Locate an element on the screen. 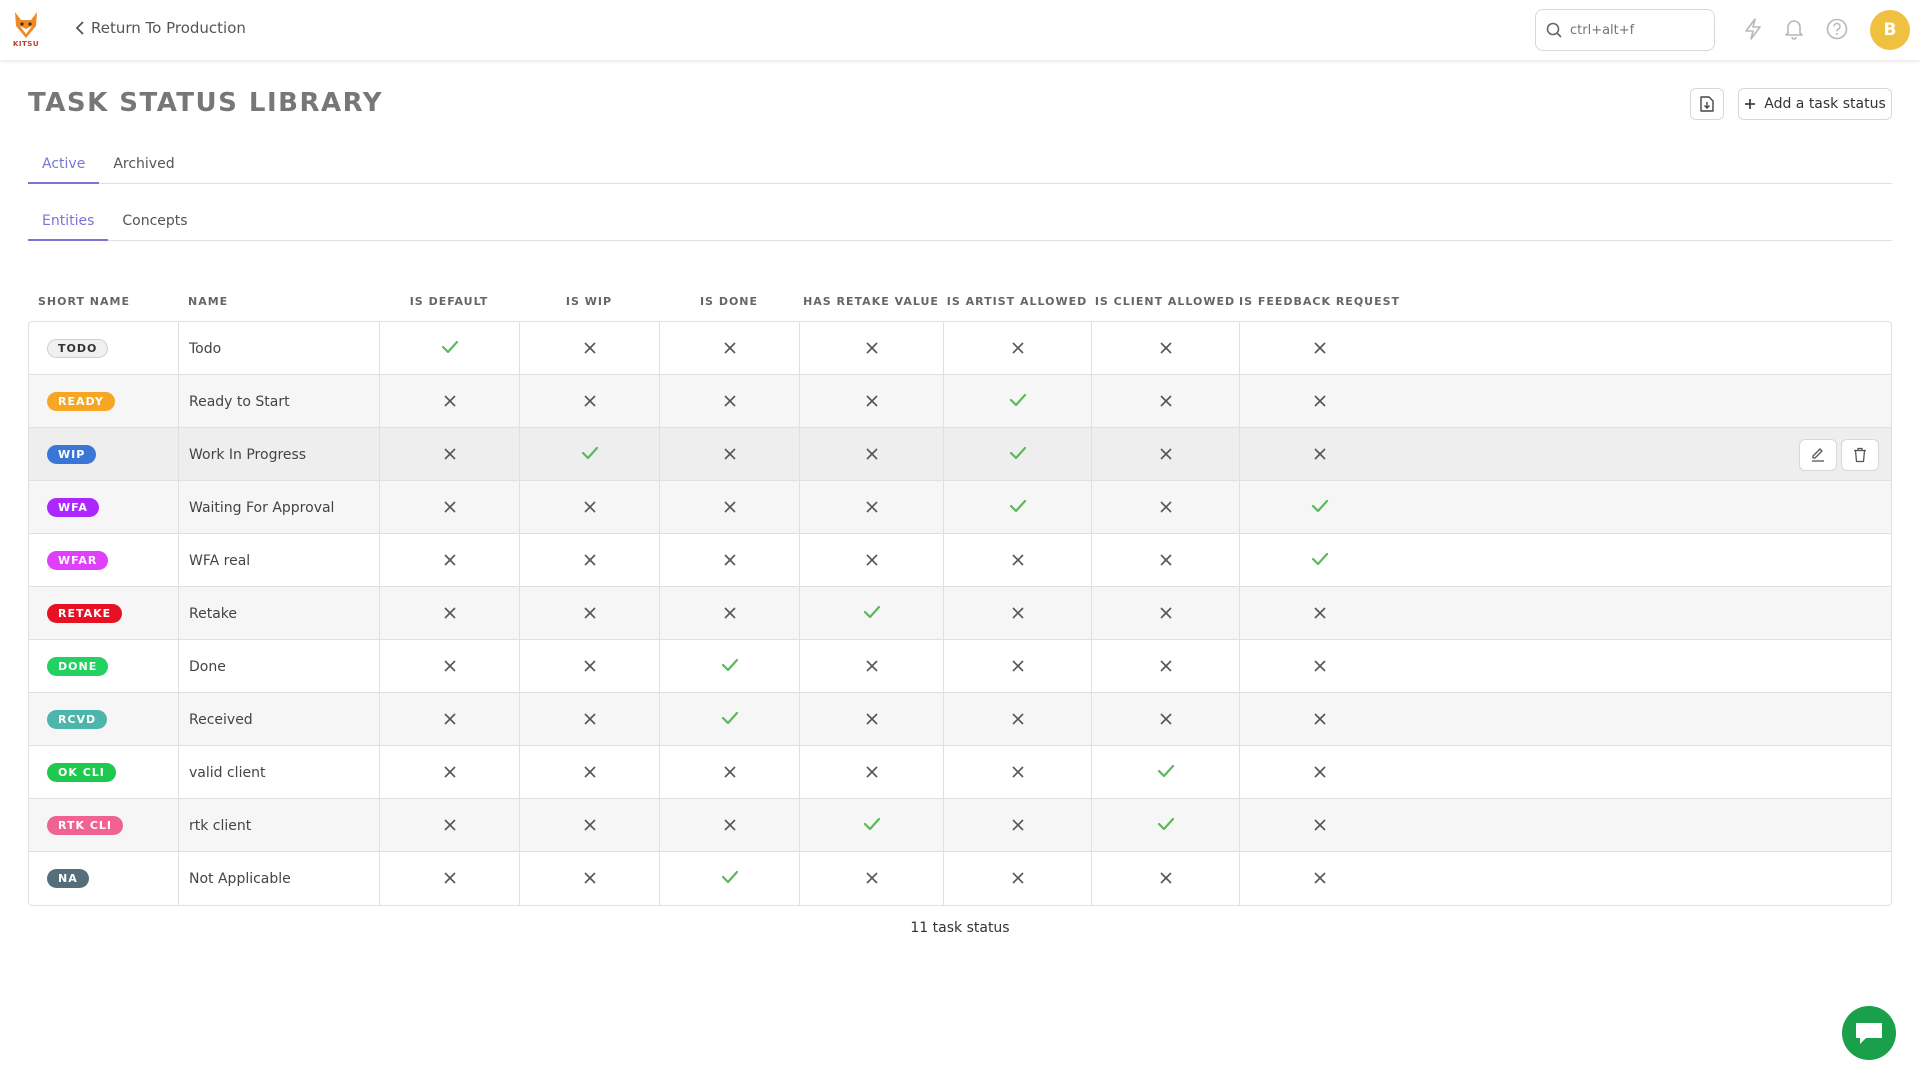  is-wip-cell is located at coordinates (590, 613).